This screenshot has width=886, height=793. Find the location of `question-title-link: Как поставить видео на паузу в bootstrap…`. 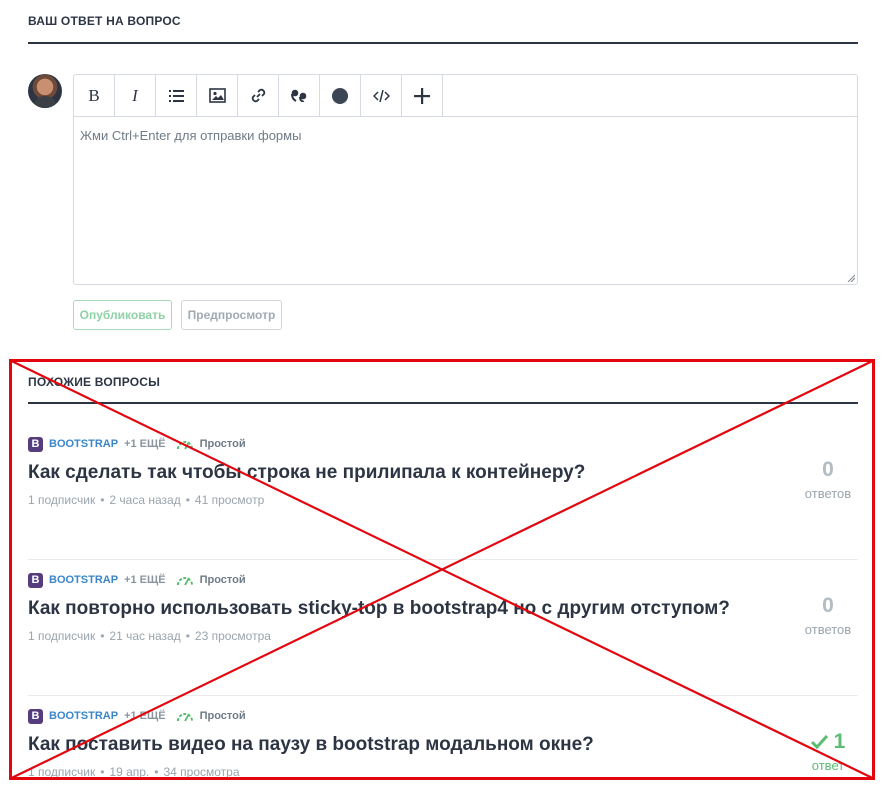

question-title-link: Как поставить видео на паузу в bootstrap… is located at coordinates (311, 745).